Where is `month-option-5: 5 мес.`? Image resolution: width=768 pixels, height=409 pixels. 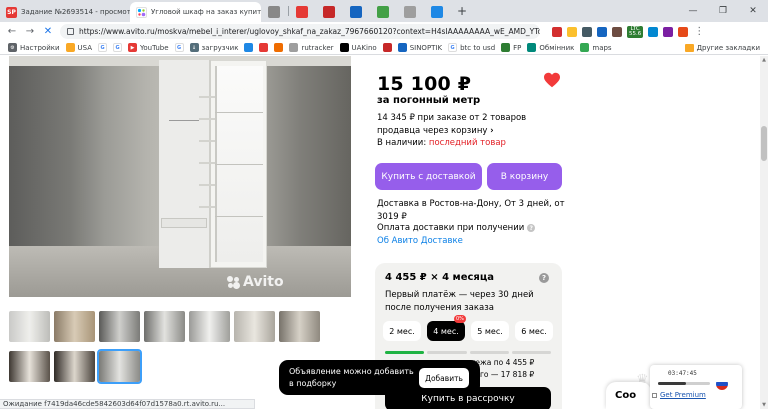 month-option-5: 5 мес. is located at coordinates (490, 331).